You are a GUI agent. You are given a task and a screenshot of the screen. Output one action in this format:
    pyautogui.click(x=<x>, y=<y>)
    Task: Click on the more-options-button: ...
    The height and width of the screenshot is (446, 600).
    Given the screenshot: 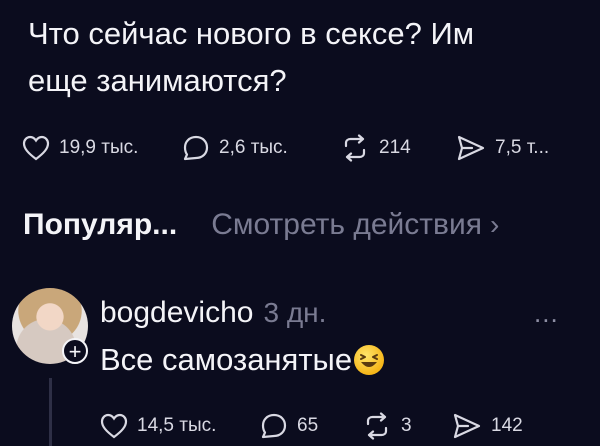 What is the action you would take?
    pyautogui.click(x=546, y=313)
    